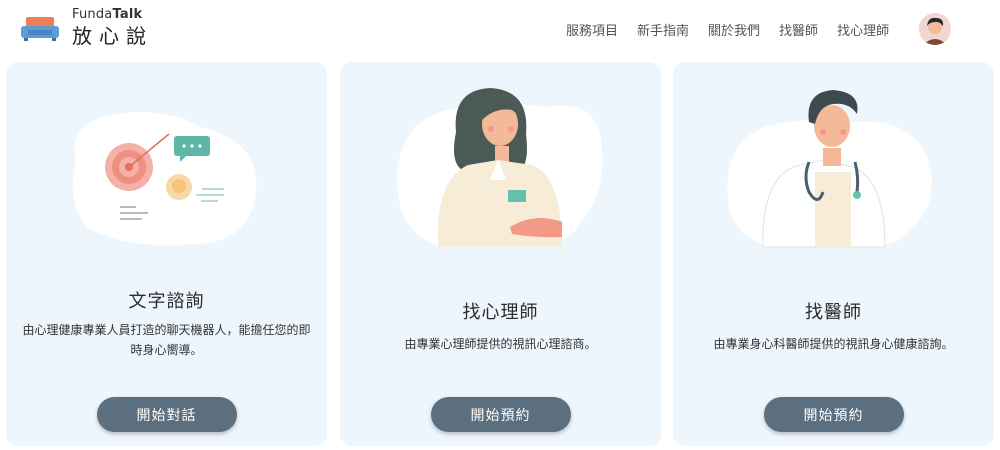 This screenshot has height=450, width=1000. I want to click on card-description: 由心理健康專業人員打造的聊天機器人，能擔任您的即時身心嚮導。, so click(166, 340).